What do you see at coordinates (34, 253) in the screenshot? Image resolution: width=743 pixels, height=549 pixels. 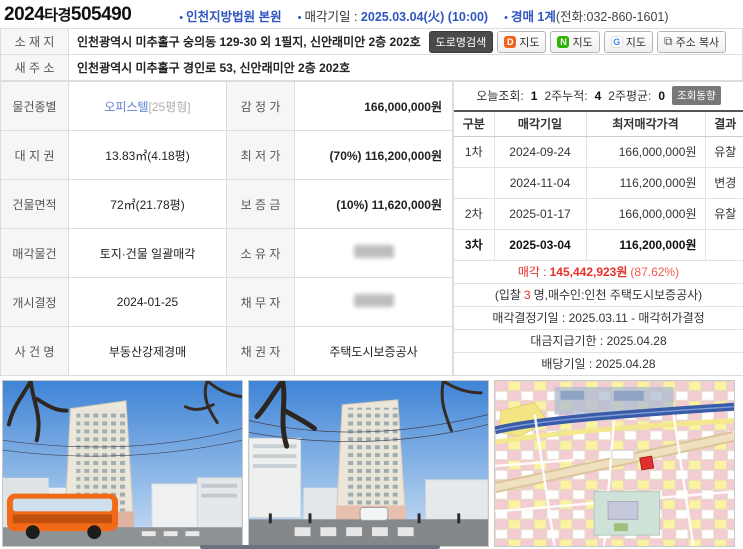 I see `sale-object-label: 매각물건` at bounding box center [34, 253].